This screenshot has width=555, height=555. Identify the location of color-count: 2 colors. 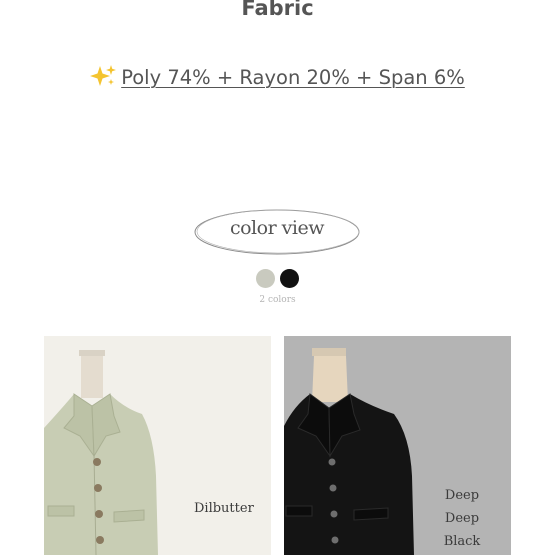
(277, 300).